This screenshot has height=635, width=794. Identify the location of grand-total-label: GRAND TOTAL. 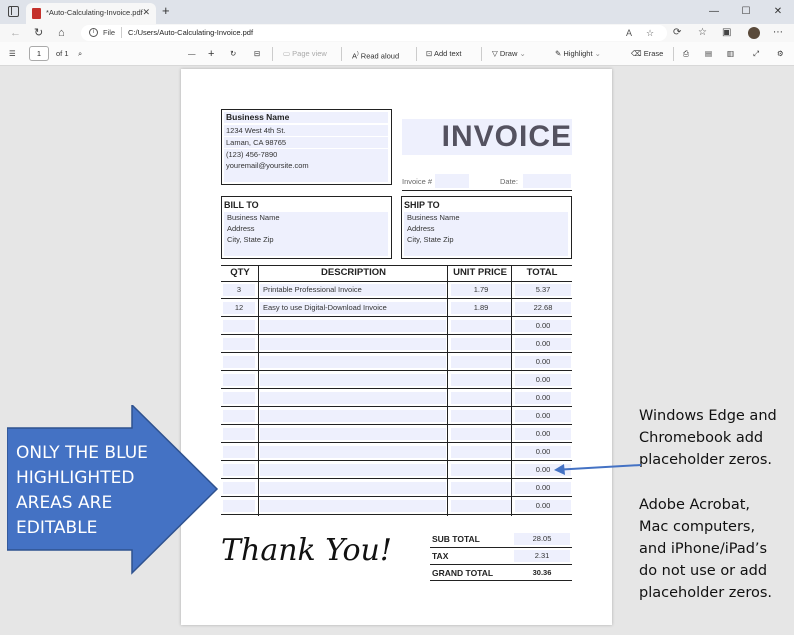
(463, 573).